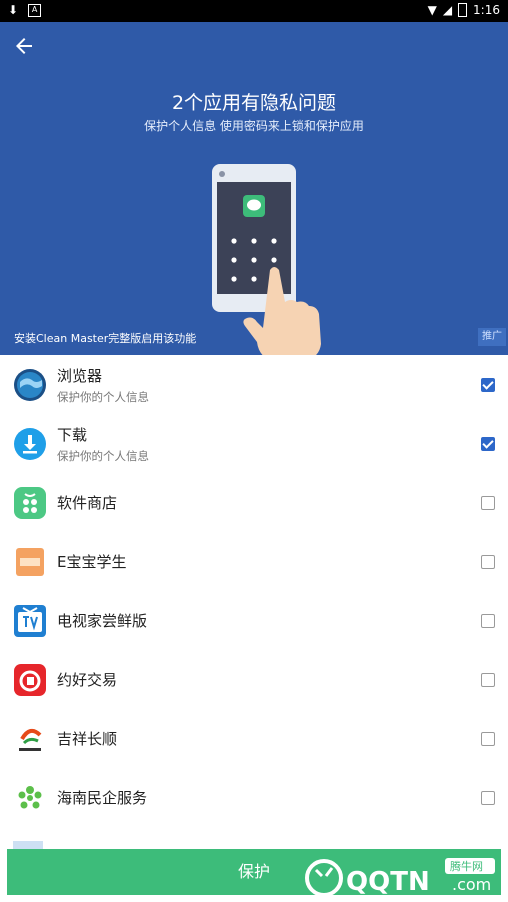  What do you see at coordinates (30, 443) in the screenshot?
I see `download-icon` at bounding box center [30, 443].